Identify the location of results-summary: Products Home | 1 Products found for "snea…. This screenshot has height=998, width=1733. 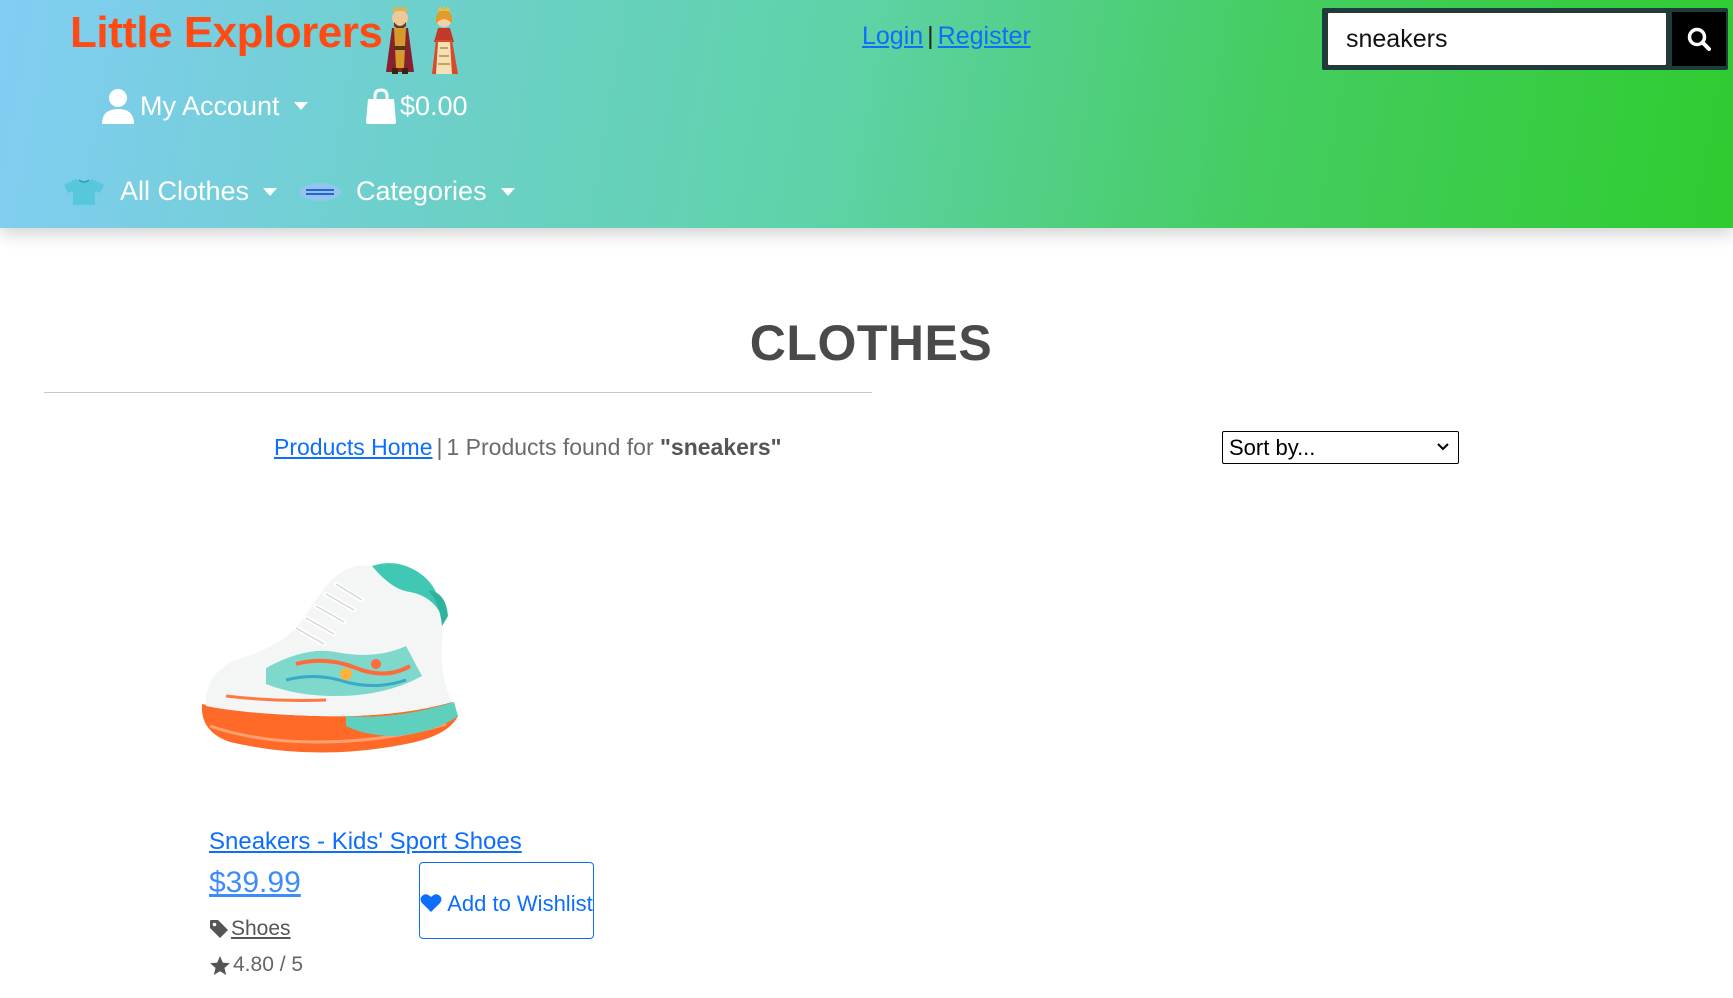
(528, 447).